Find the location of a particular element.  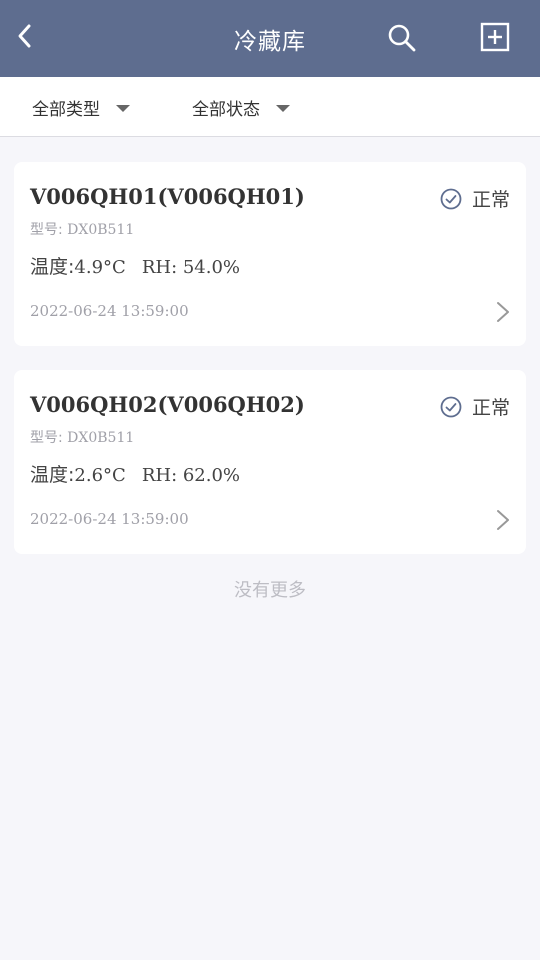

add-square-icon is located at coordinates (495, 37).